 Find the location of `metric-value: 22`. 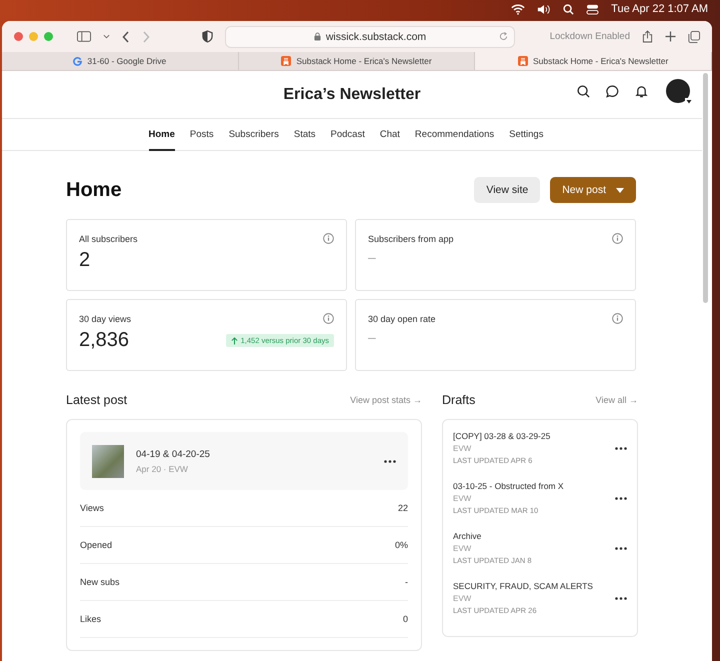

metric-value: 22 is located at coordinates (403, 508).